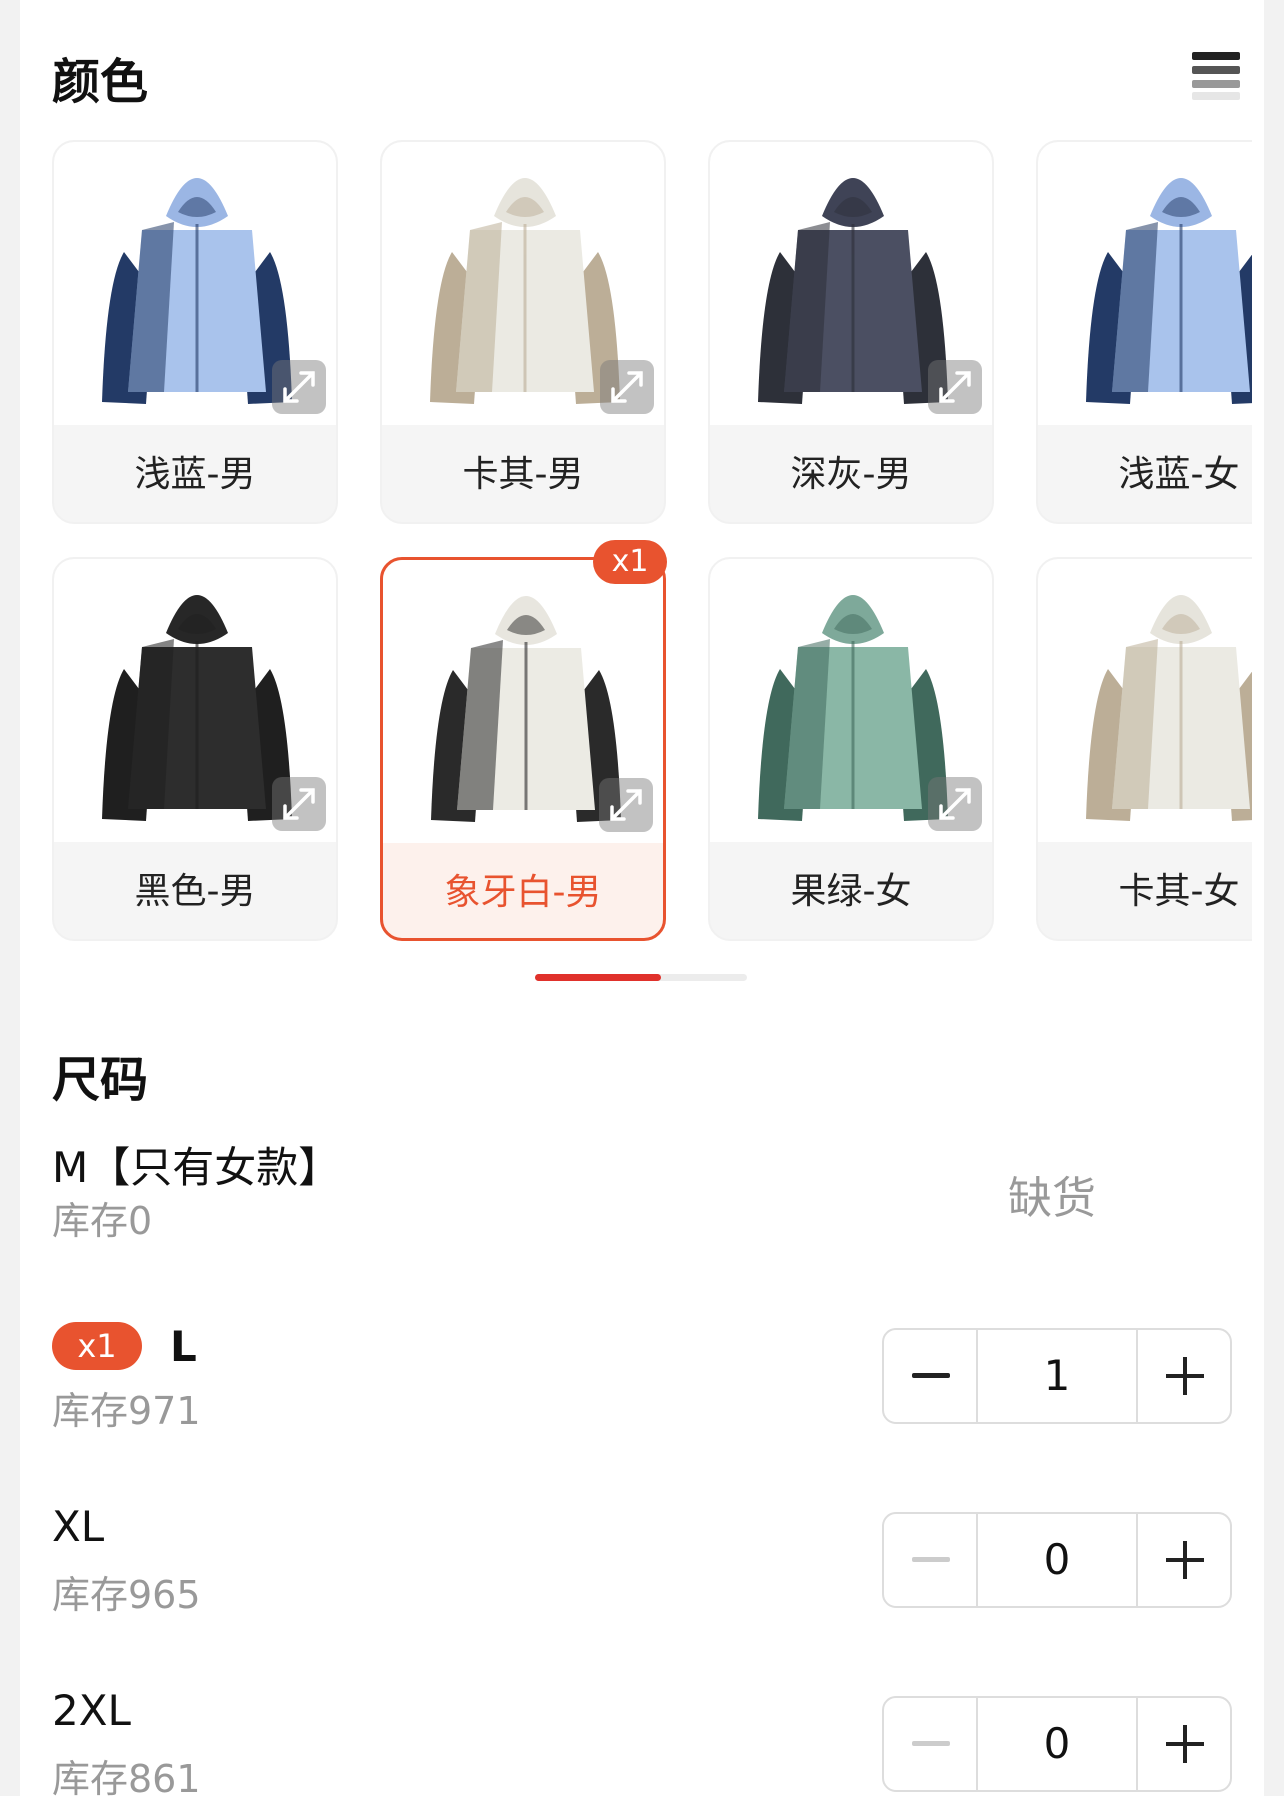 This screenshot has height=1796, width=1284. Describe the element at coordinates (523, 332) in the screenshot. I see `color-option-card: 卡其-男` at that location.